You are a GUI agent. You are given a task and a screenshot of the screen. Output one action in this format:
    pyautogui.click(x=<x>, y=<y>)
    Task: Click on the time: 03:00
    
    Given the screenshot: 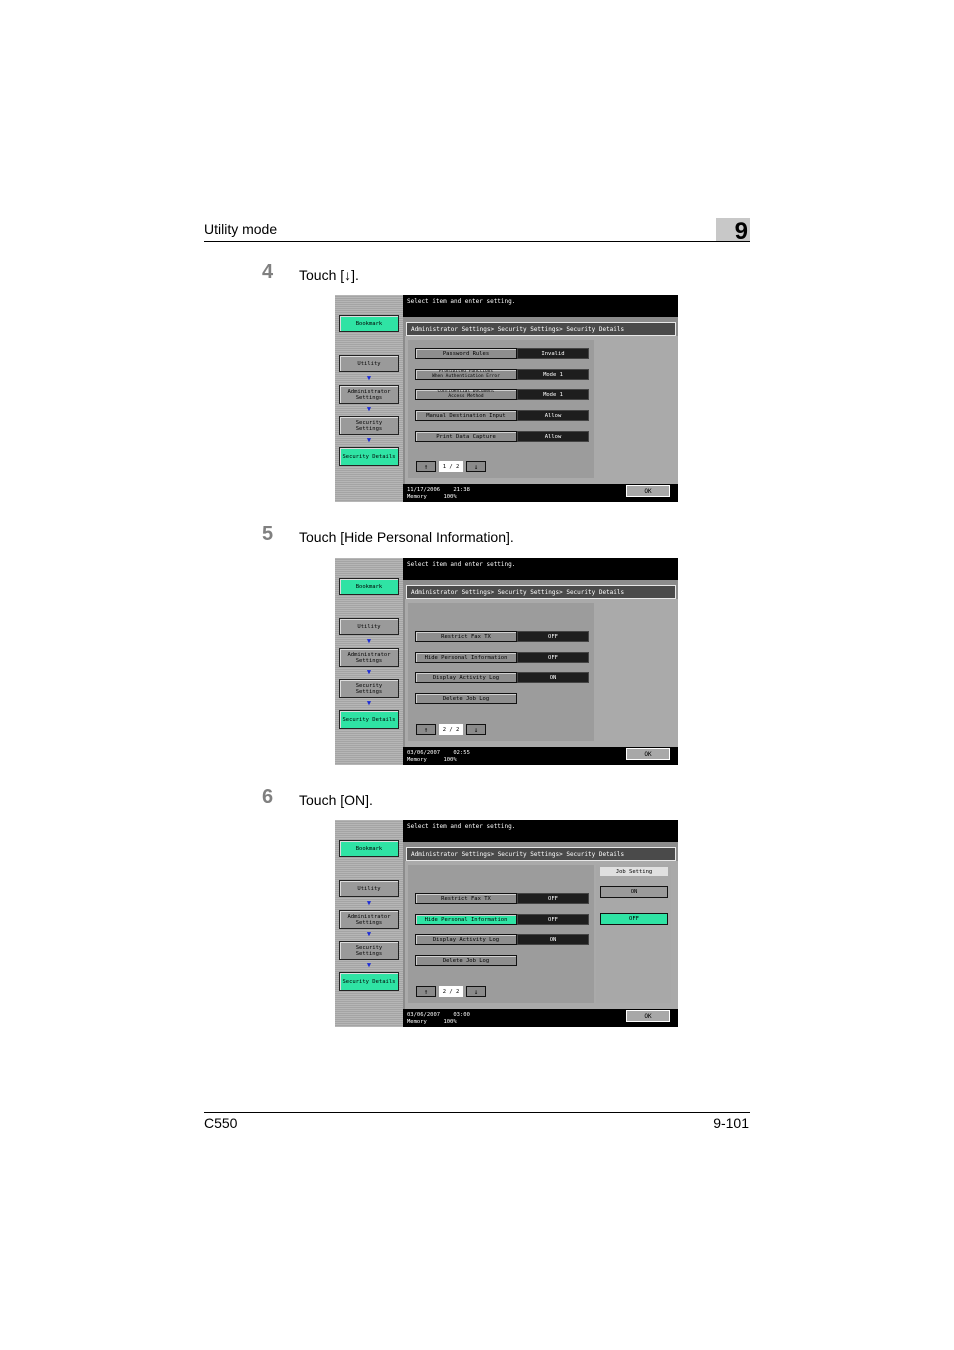 What is the action you would take?
    pyautogui.click(x=461, y=1015)
    